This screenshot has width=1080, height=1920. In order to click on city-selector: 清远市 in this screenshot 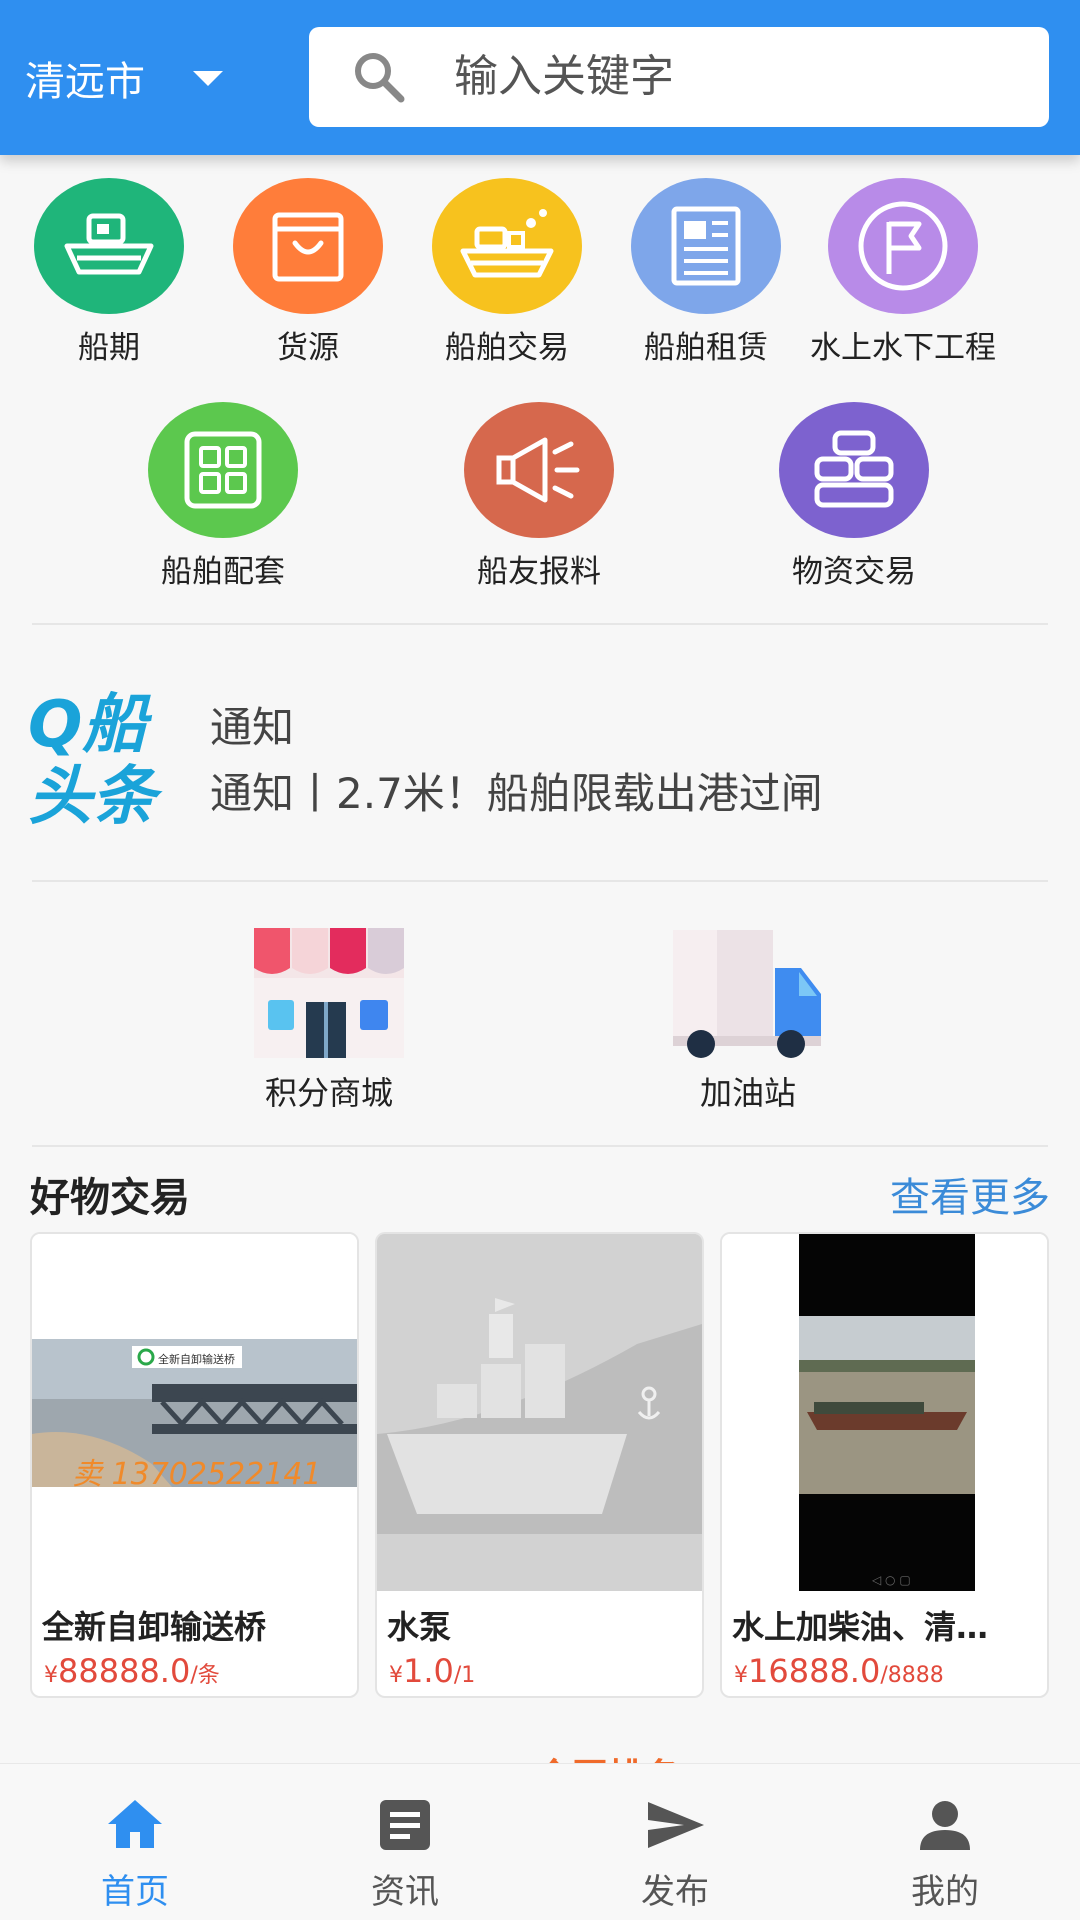, I will do `click(124, 78)`.